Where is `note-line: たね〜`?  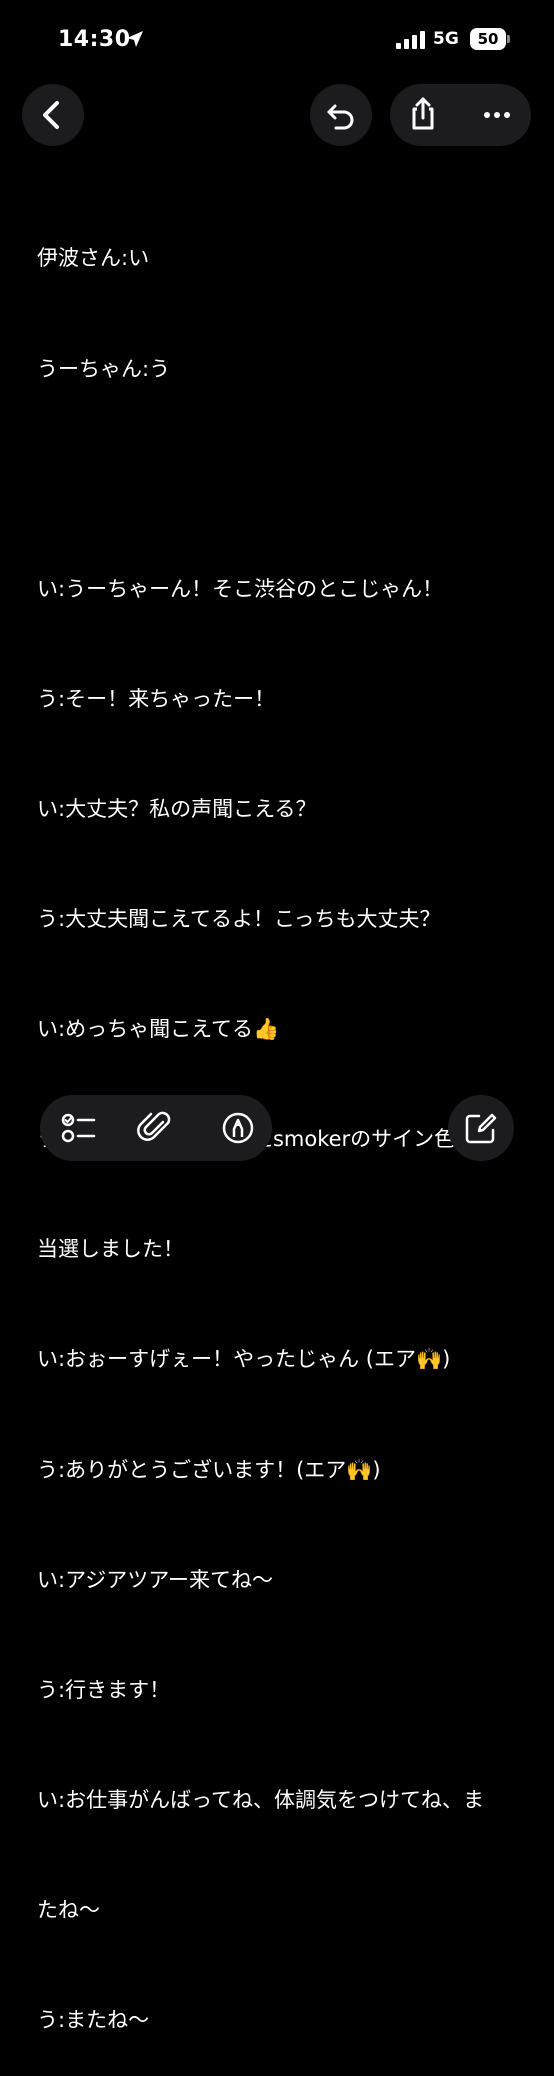
note-line: たね〜 is located at coordinates (68, 1910).